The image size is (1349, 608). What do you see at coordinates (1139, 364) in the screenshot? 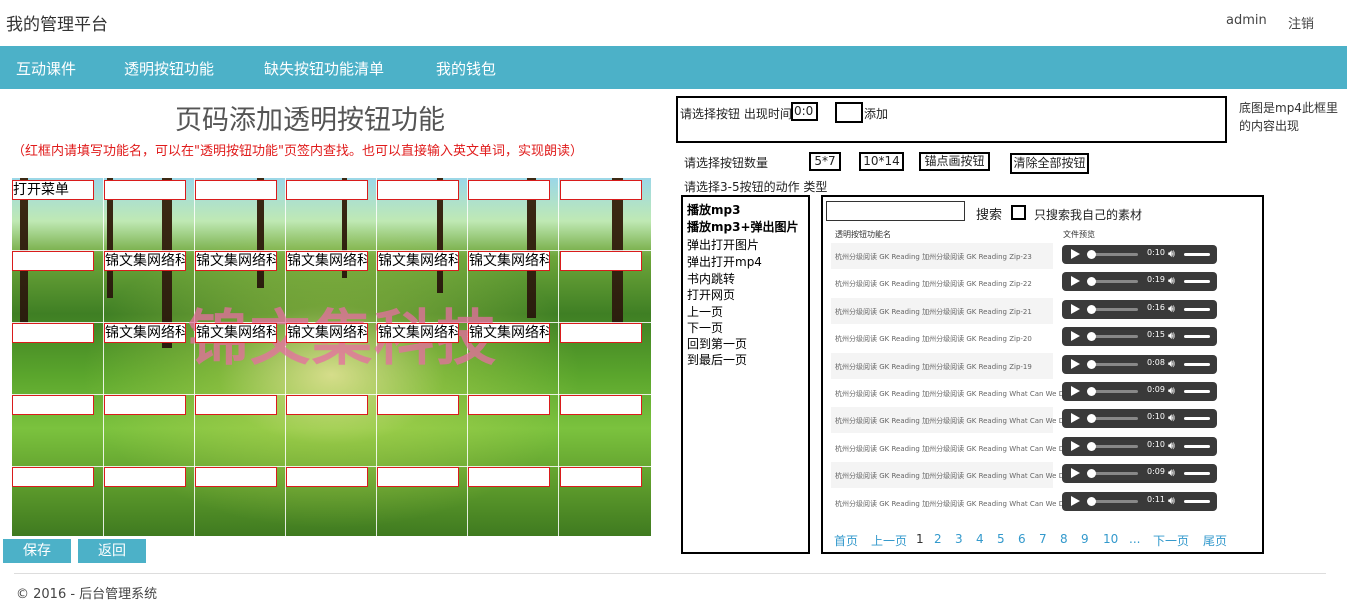
I see `audio-player: 0:08 🔊︎` at bounding box center [1139, 364].